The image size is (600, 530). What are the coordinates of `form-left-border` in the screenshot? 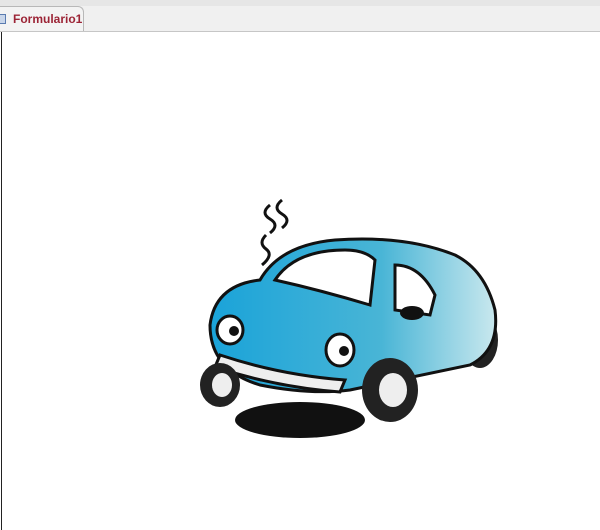 It's located at (1, 281).